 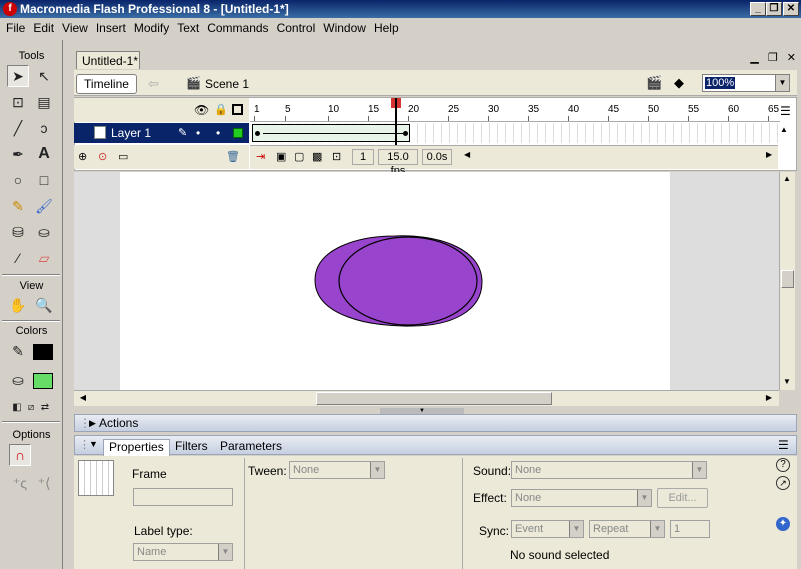 What do you see at coordinates (45, 407) in the screenshot?
I see `swap-colors-icon: ⇄` at bounding box center [45, 407].